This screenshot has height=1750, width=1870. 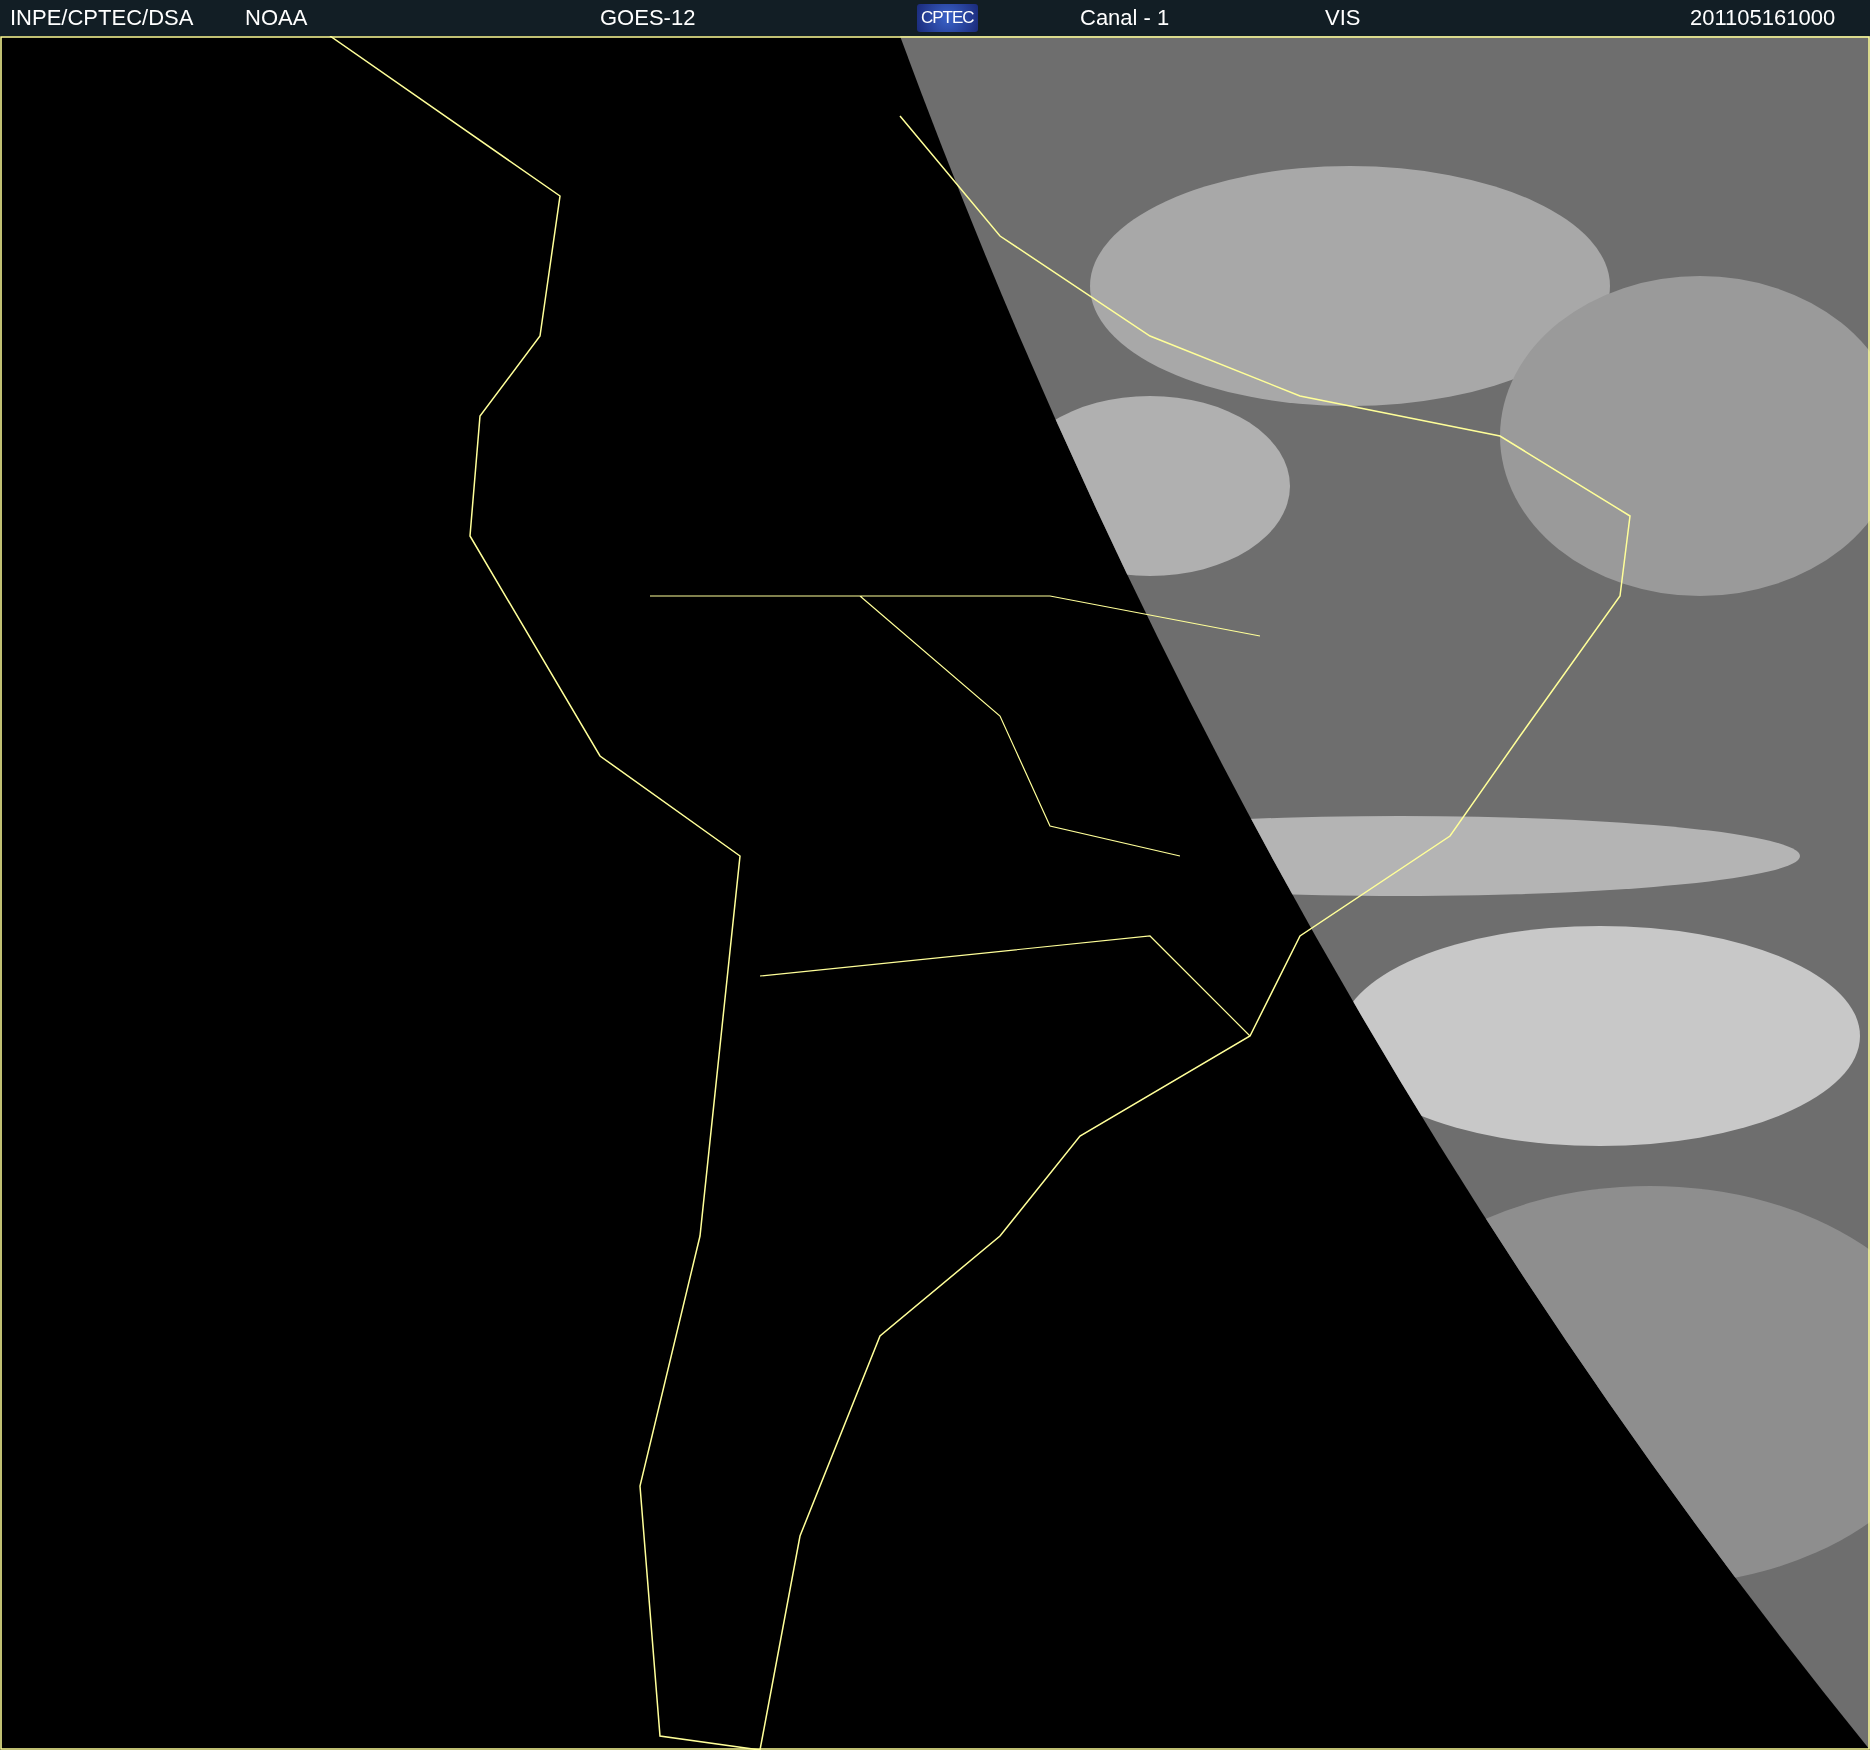 I want to click on header-label: INPE/CPTEC/DSA, so click(x=102, y=18).